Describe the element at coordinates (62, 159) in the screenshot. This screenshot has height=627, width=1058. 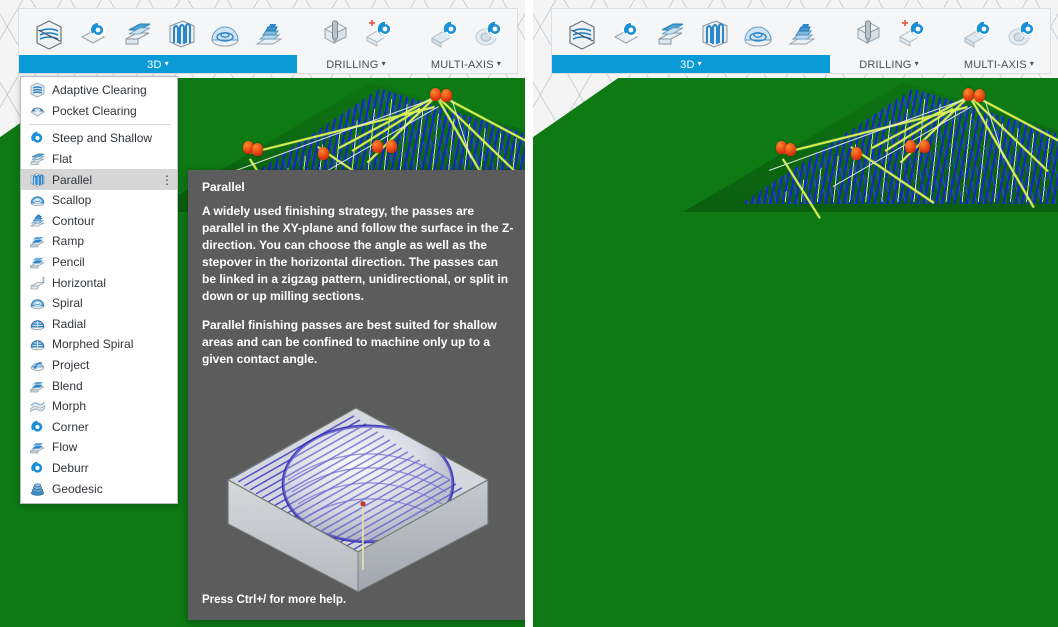
I see `menu-item-label: Flat` at that location.